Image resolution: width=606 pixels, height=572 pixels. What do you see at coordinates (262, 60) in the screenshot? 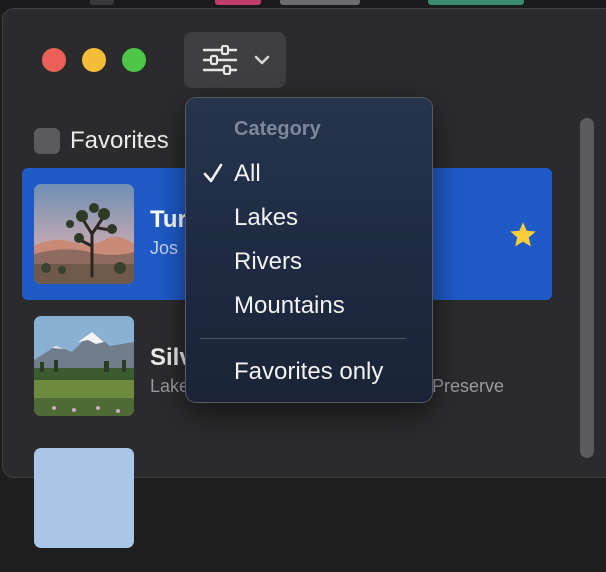
I see `chevron-down-icon` at bounding box center [262, 60].